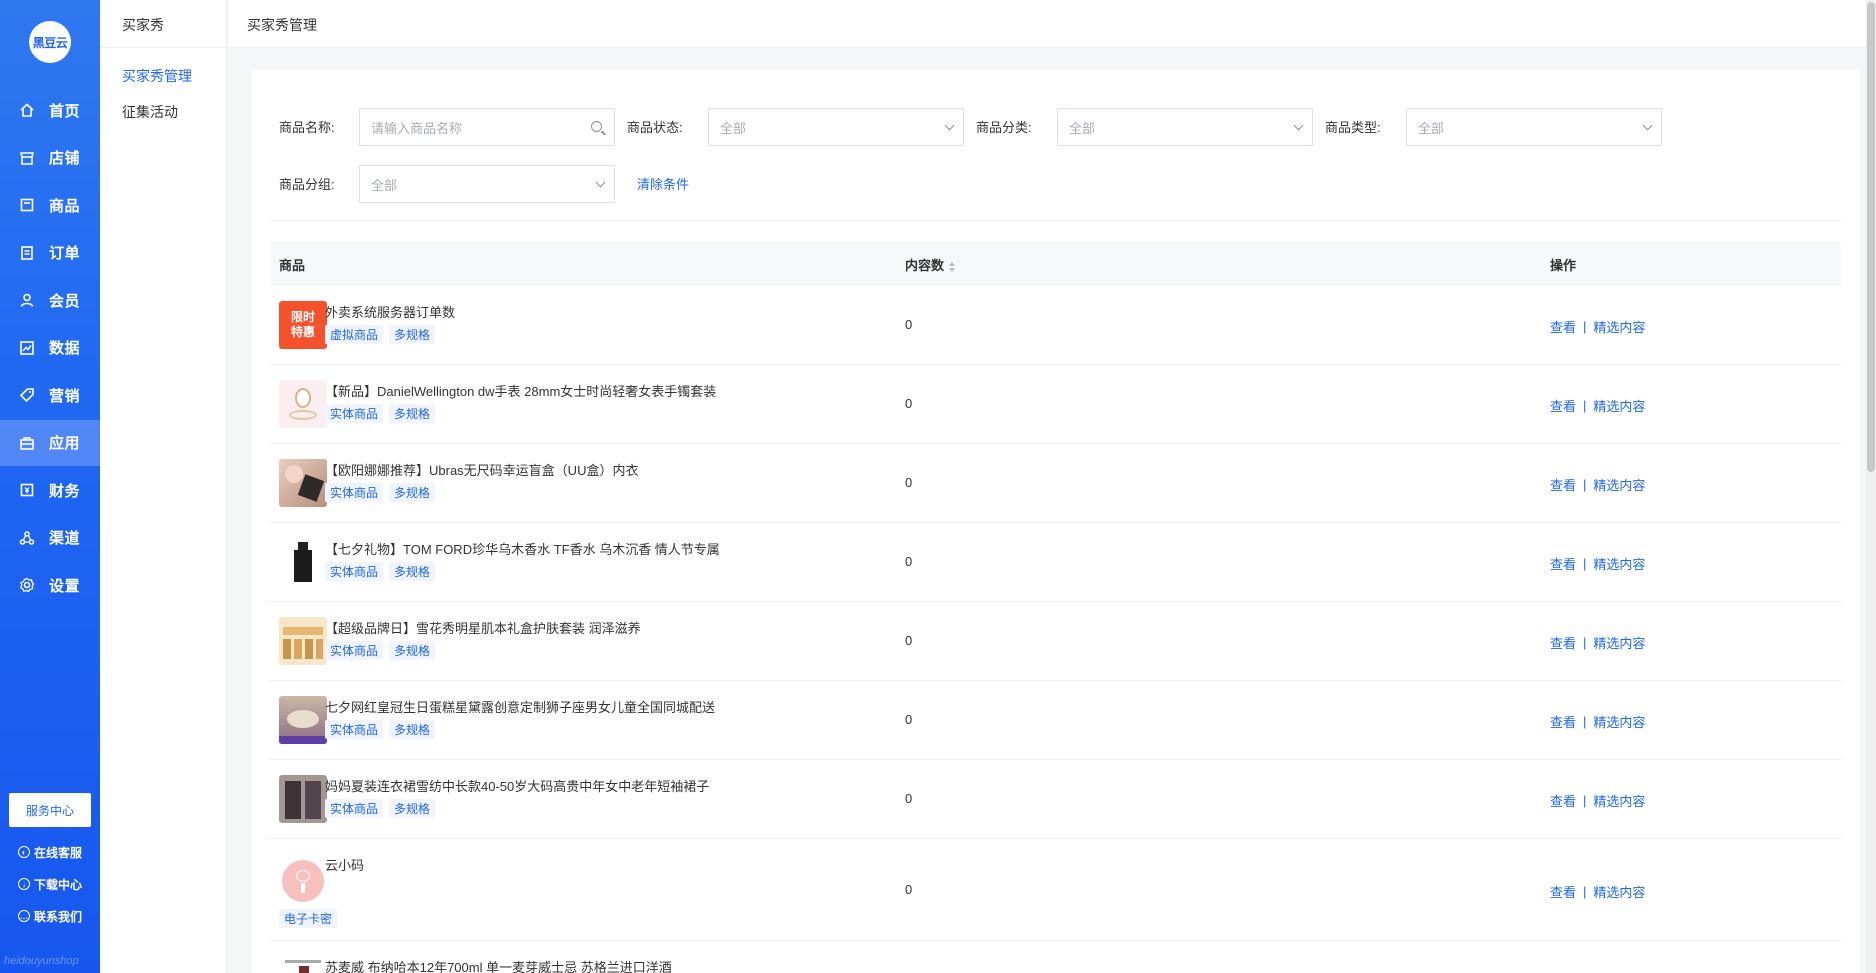 The width and height of the screenshot is (1876, 973). I want to click on goods-group-value: 全部, so click(384, 185).